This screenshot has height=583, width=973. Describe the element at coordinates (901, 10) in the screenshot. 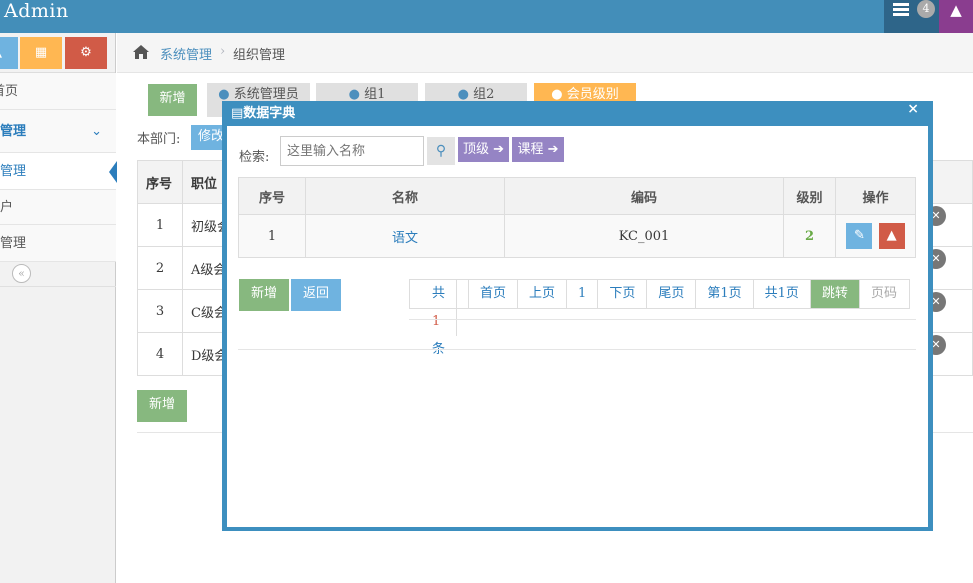

I see `tasks-icon` at that location.